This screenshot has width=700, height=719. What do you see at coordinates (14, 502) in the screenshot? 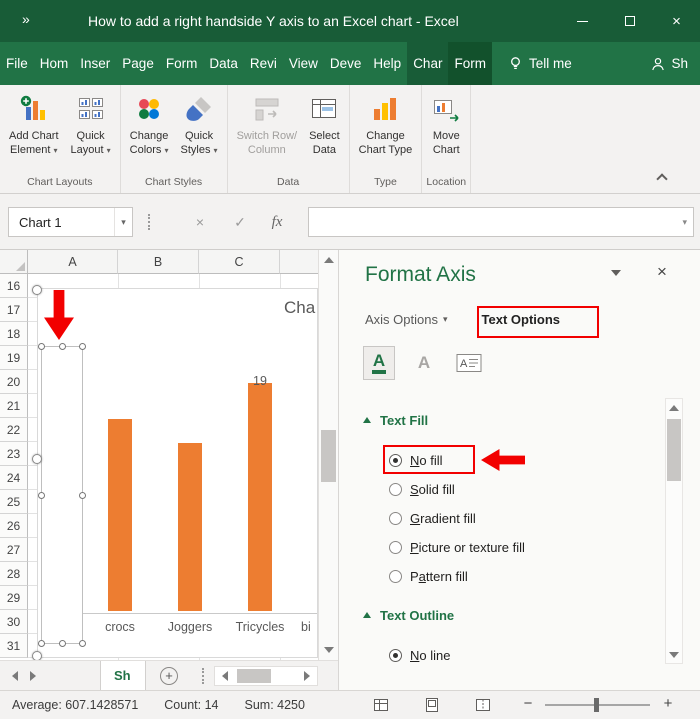
I see `row-header-25: 25` at bounding box center [14, 502].